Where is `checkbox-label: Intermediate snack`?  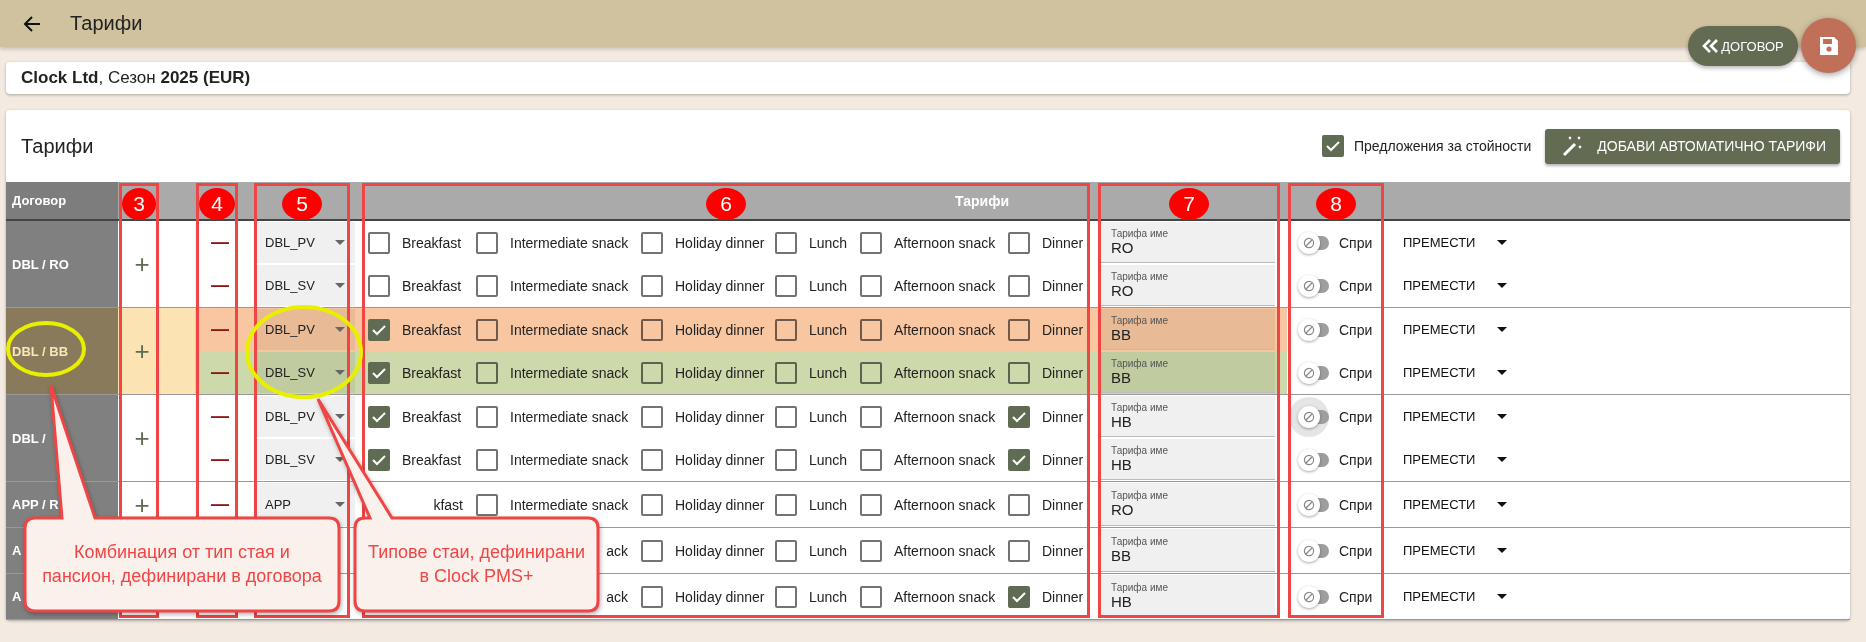 checkbox-label: Intermediate snack is located at coordinates (569, 329).